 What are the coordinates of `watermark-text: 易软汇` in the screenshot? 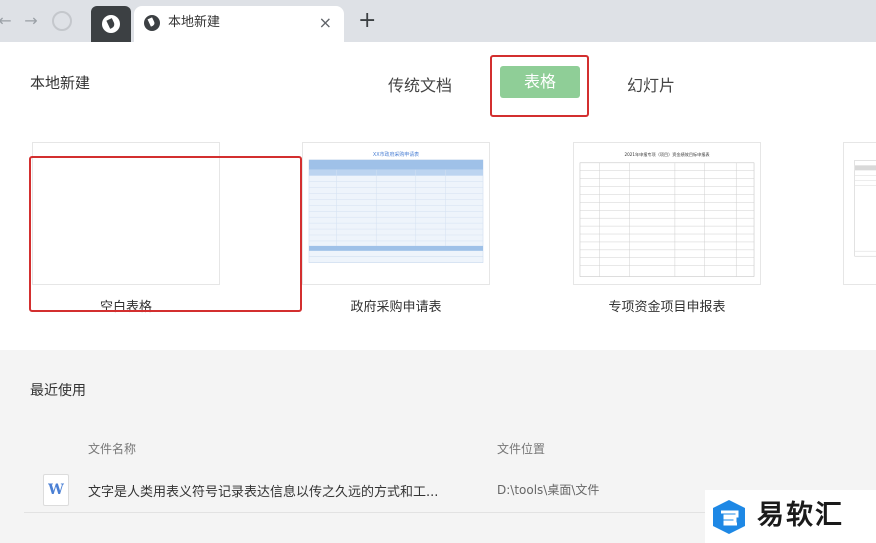 It's located at (800, 515).